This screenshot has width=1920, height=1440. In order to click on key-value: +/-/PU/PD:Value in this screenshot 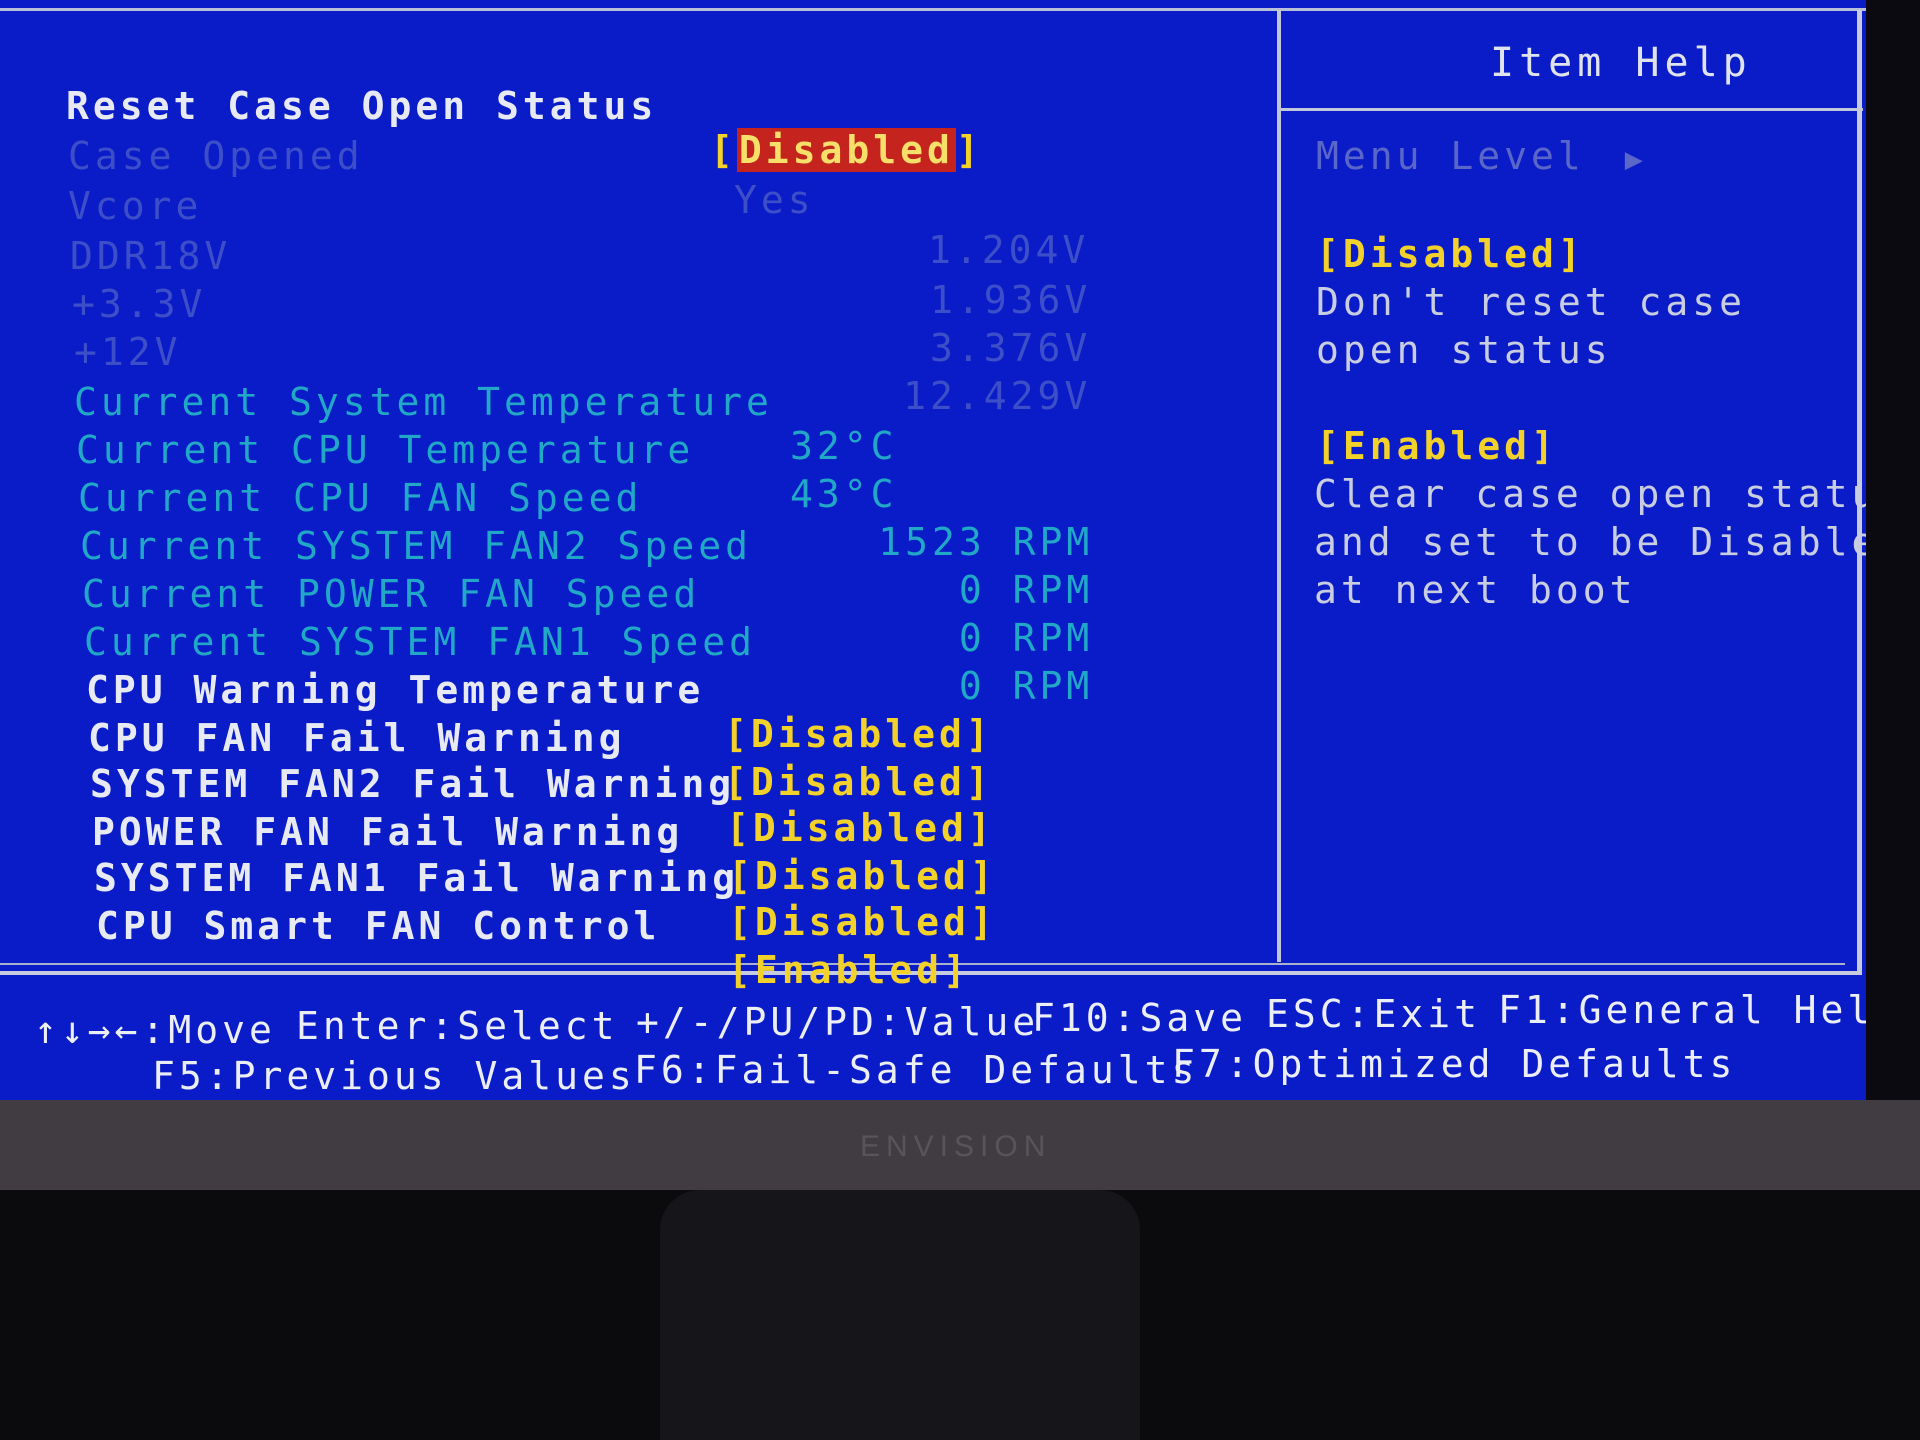, I will do `click(838, 1022)`.